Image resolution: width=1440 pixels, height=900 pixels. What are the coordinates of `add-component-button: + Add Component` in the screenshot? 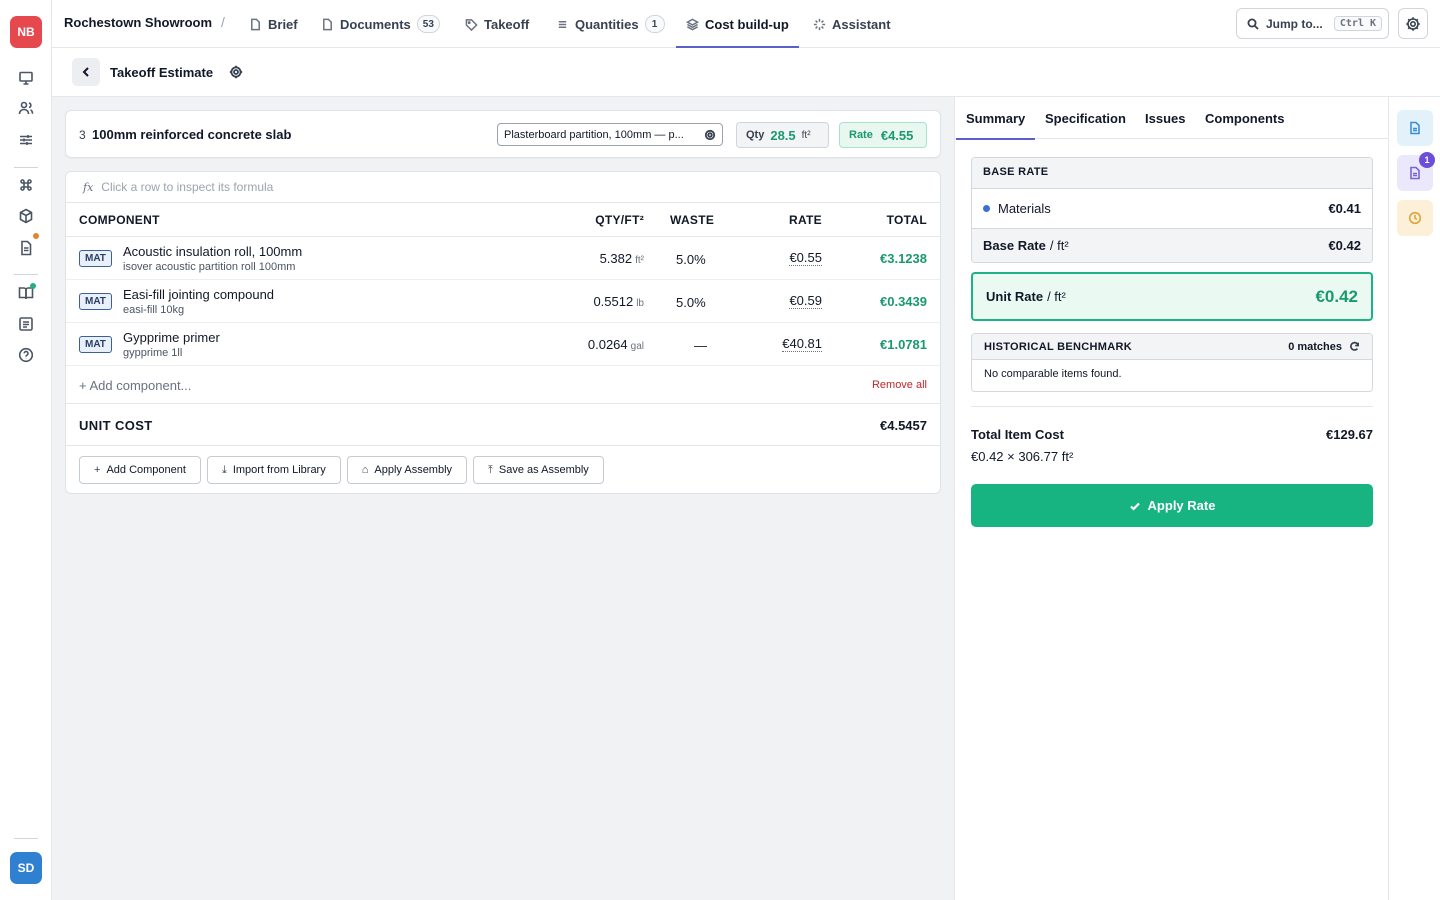 It's located at (140, 470).